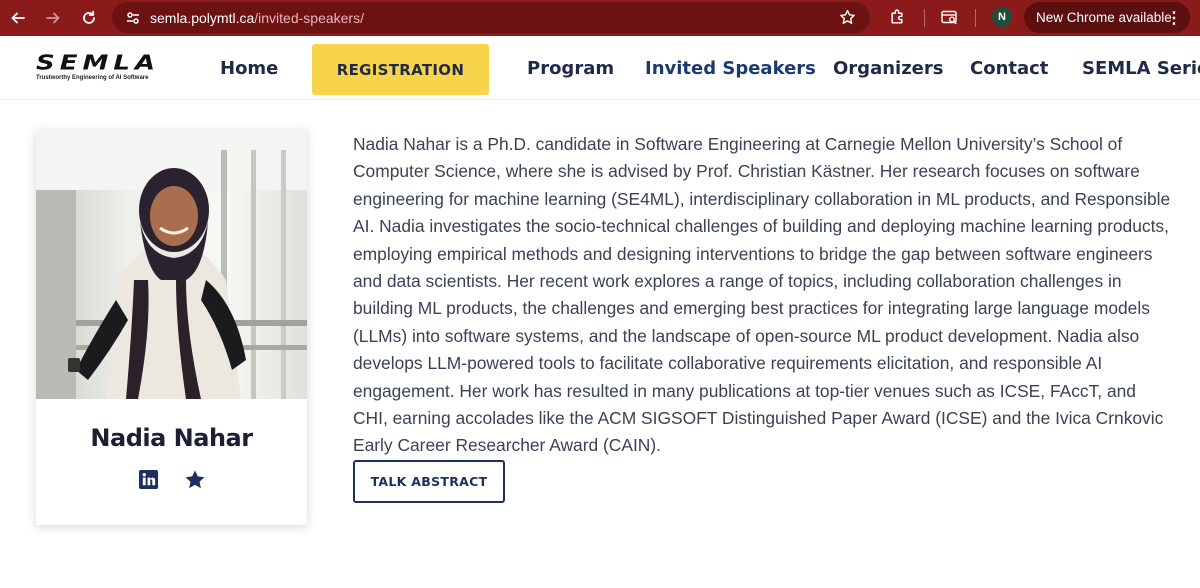 This screenshot has width=1200, height=588. Describe the element at coordinates (400, 69) in the screenshot. I see `registration-button: REGISTRATION` at that location.